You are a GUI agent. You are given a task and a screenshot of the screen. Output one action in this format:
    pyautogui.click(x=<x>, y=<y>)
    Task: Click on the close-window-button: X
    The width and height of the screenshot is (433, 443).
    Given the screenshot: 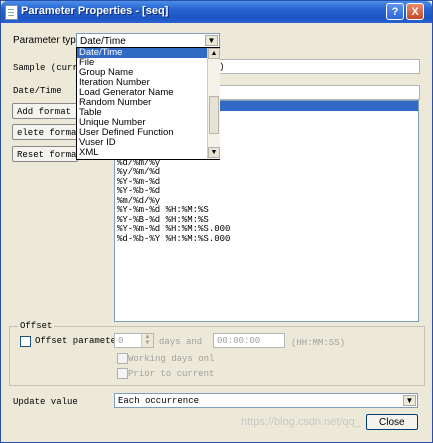 What is the action you would take?
    pyautogui.click(x=415, y=11)
    